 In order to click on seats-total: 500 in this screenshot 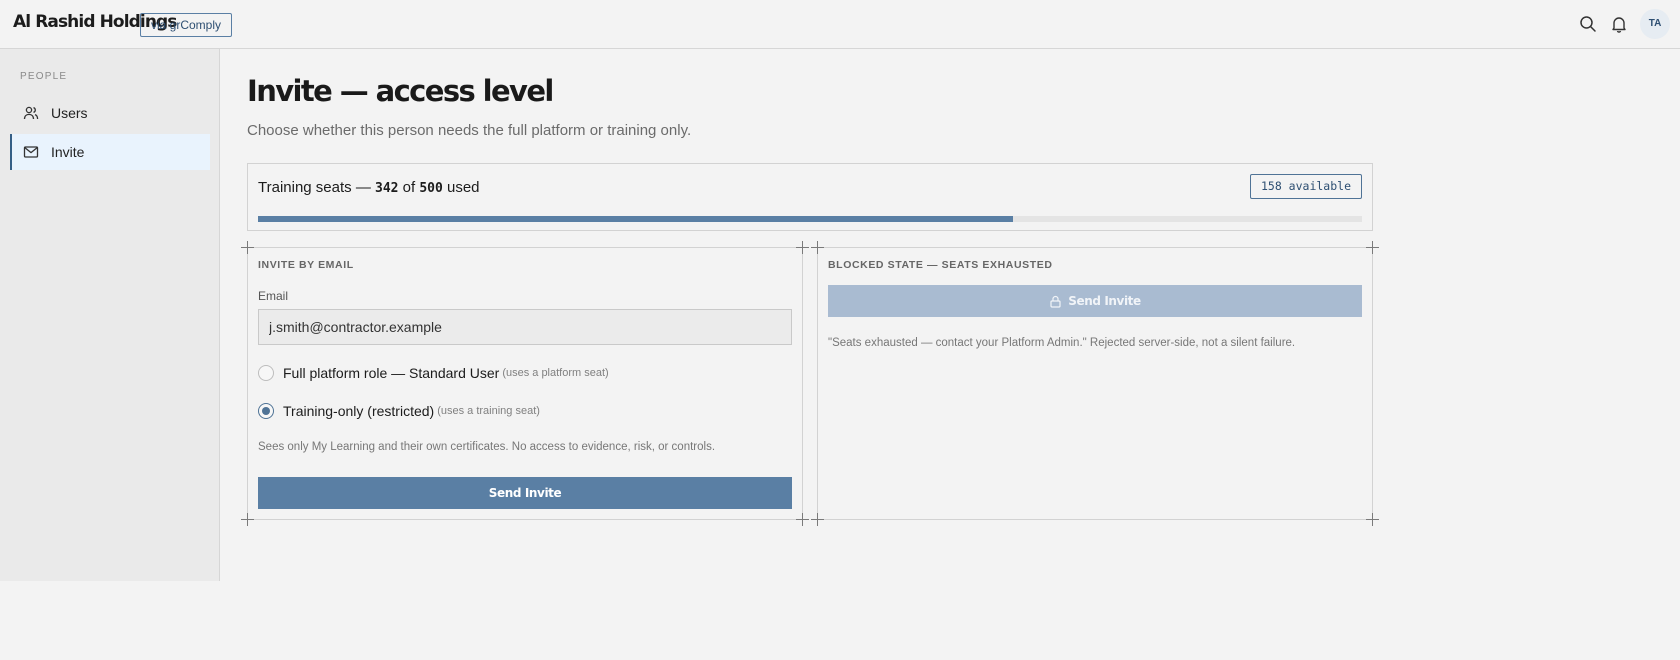, I will do `click(431, 188)`.